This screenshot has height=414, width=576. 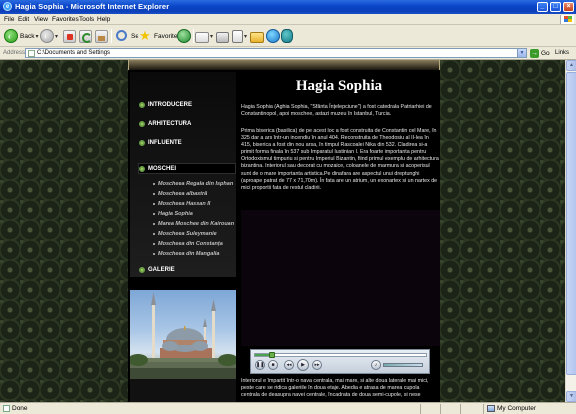 I want to click on edit-document-icon, so click(x=237, y=36).